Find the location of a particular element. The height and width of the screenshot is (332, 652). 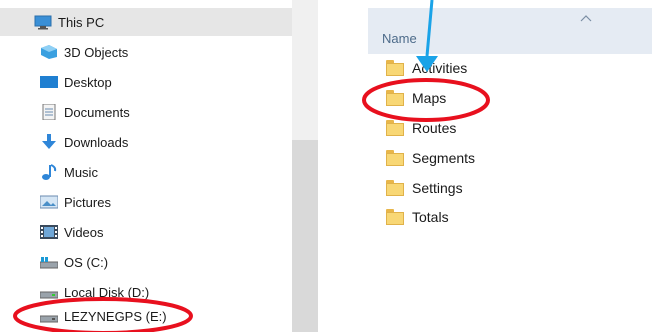

nav-item-label: Pictures is located at coordinates (87, 202).